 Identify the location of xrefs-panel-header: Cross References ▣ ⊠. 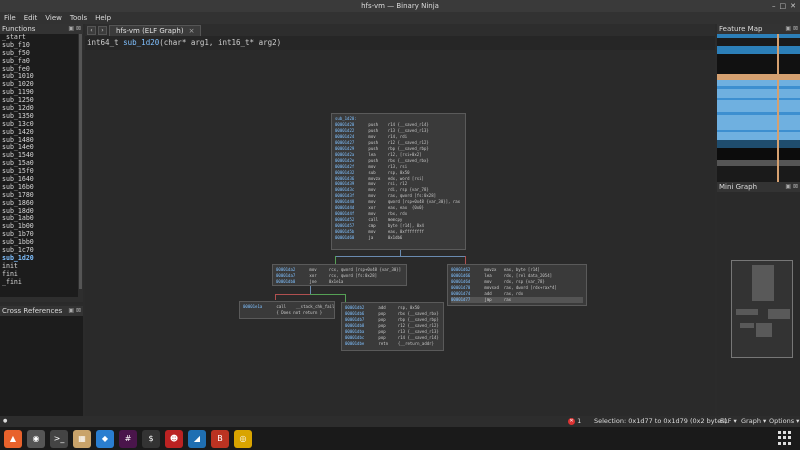
(41, 311).